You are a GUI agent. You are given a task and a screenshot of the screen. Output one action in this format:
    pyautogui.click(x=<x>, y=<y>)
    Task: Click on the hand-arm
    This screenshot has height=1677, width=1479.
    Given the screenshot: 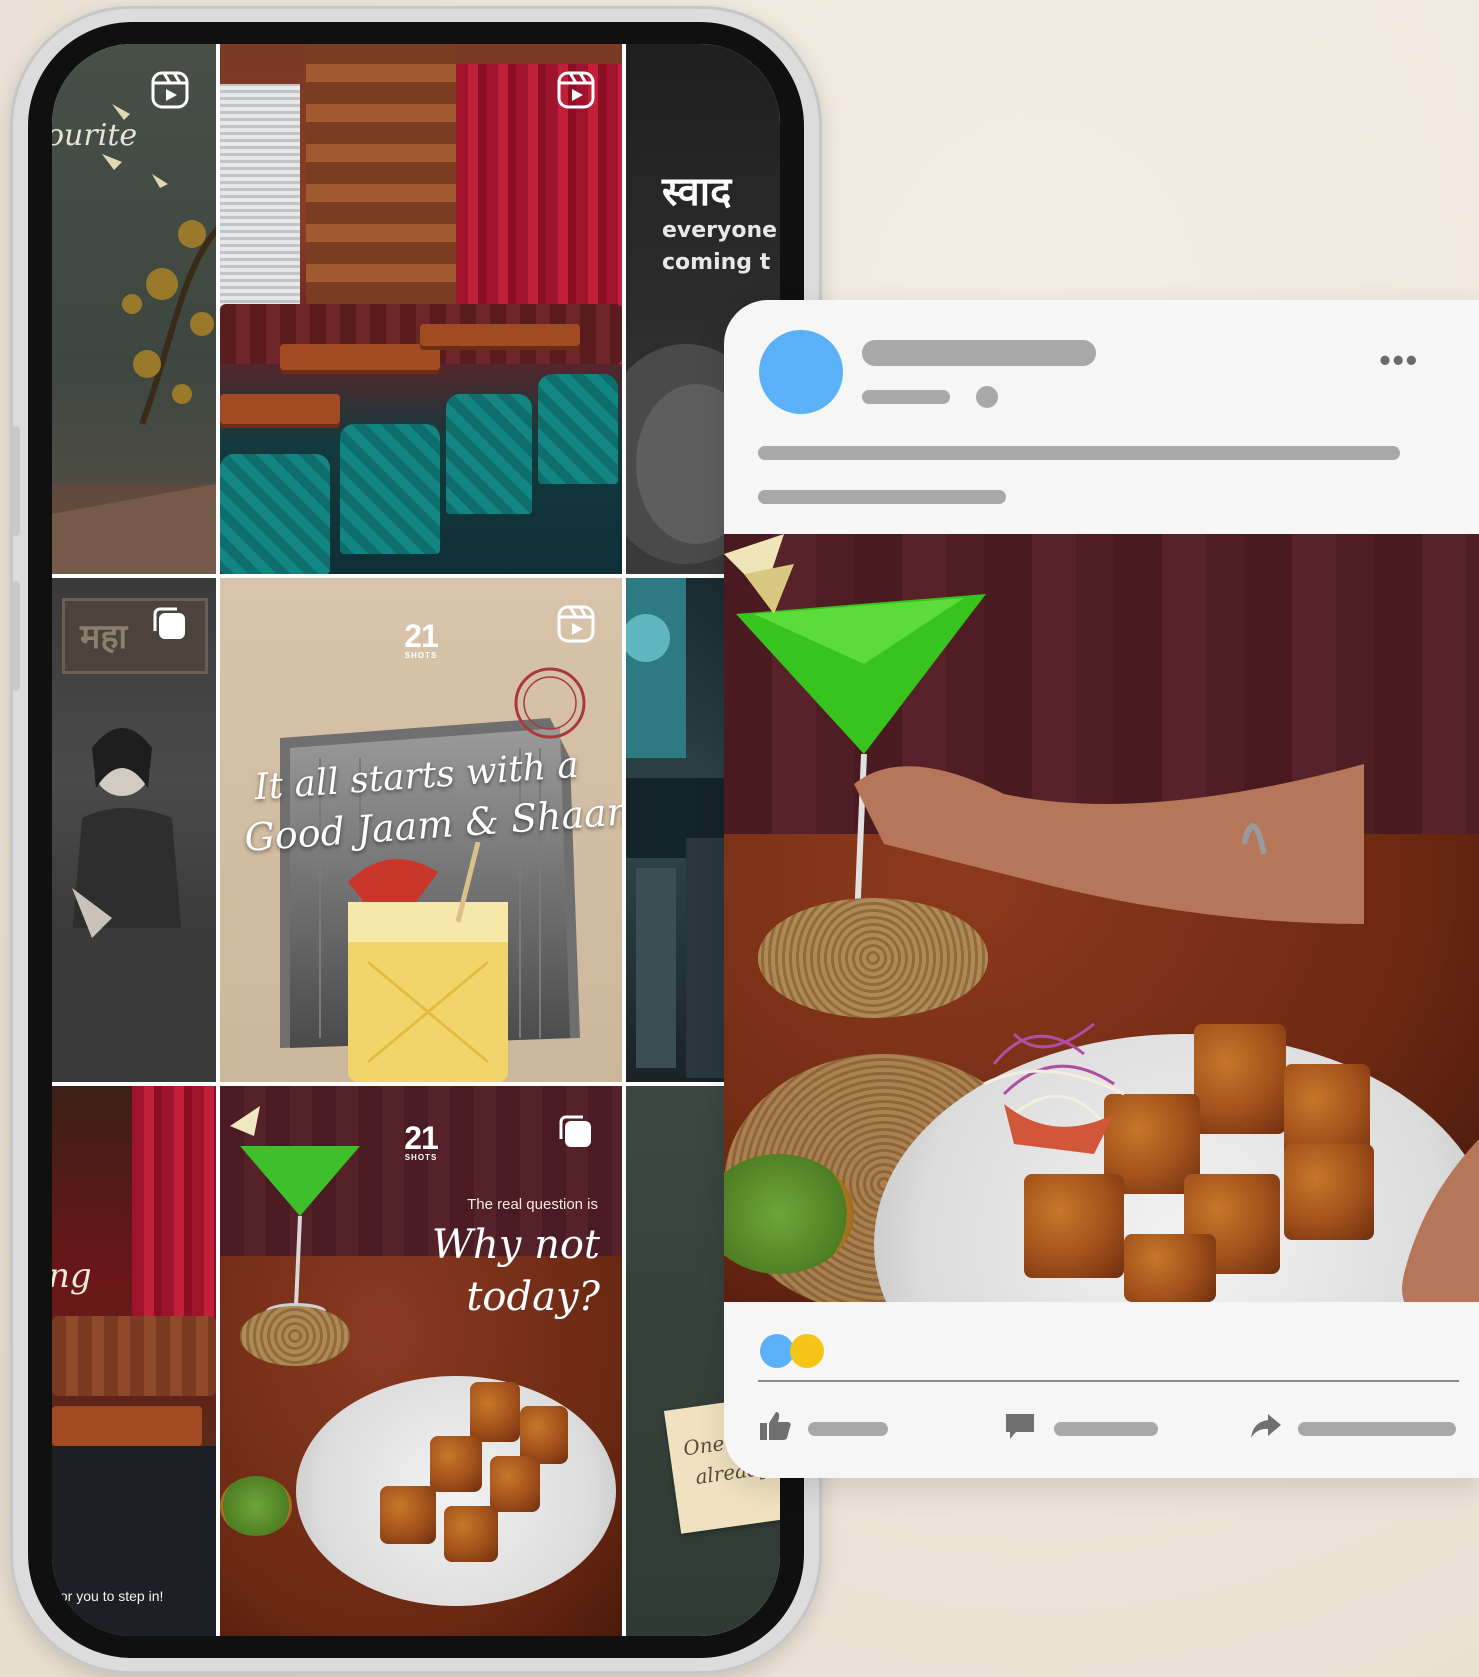 What is the action you would take?
    pyautogui.click(x=1109, y=844)
    